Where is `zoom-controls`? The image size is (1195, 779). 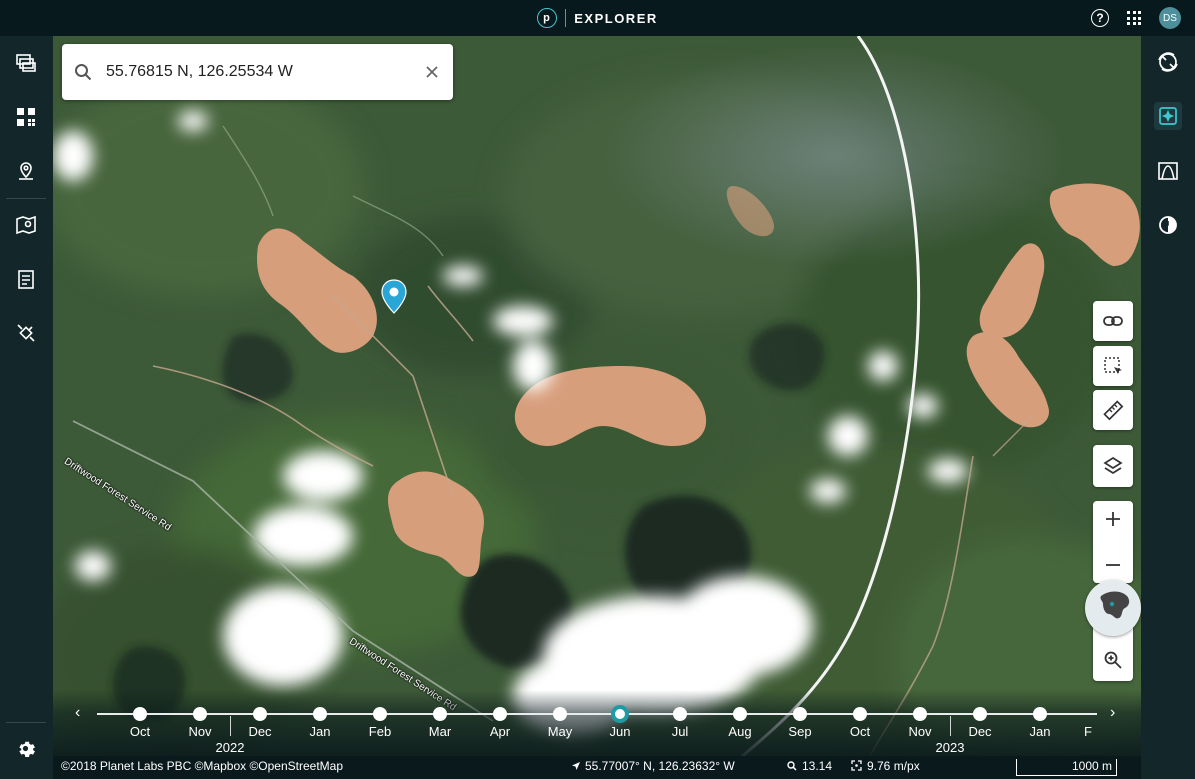
zoom-controls is located at coordinates (1113, 542).